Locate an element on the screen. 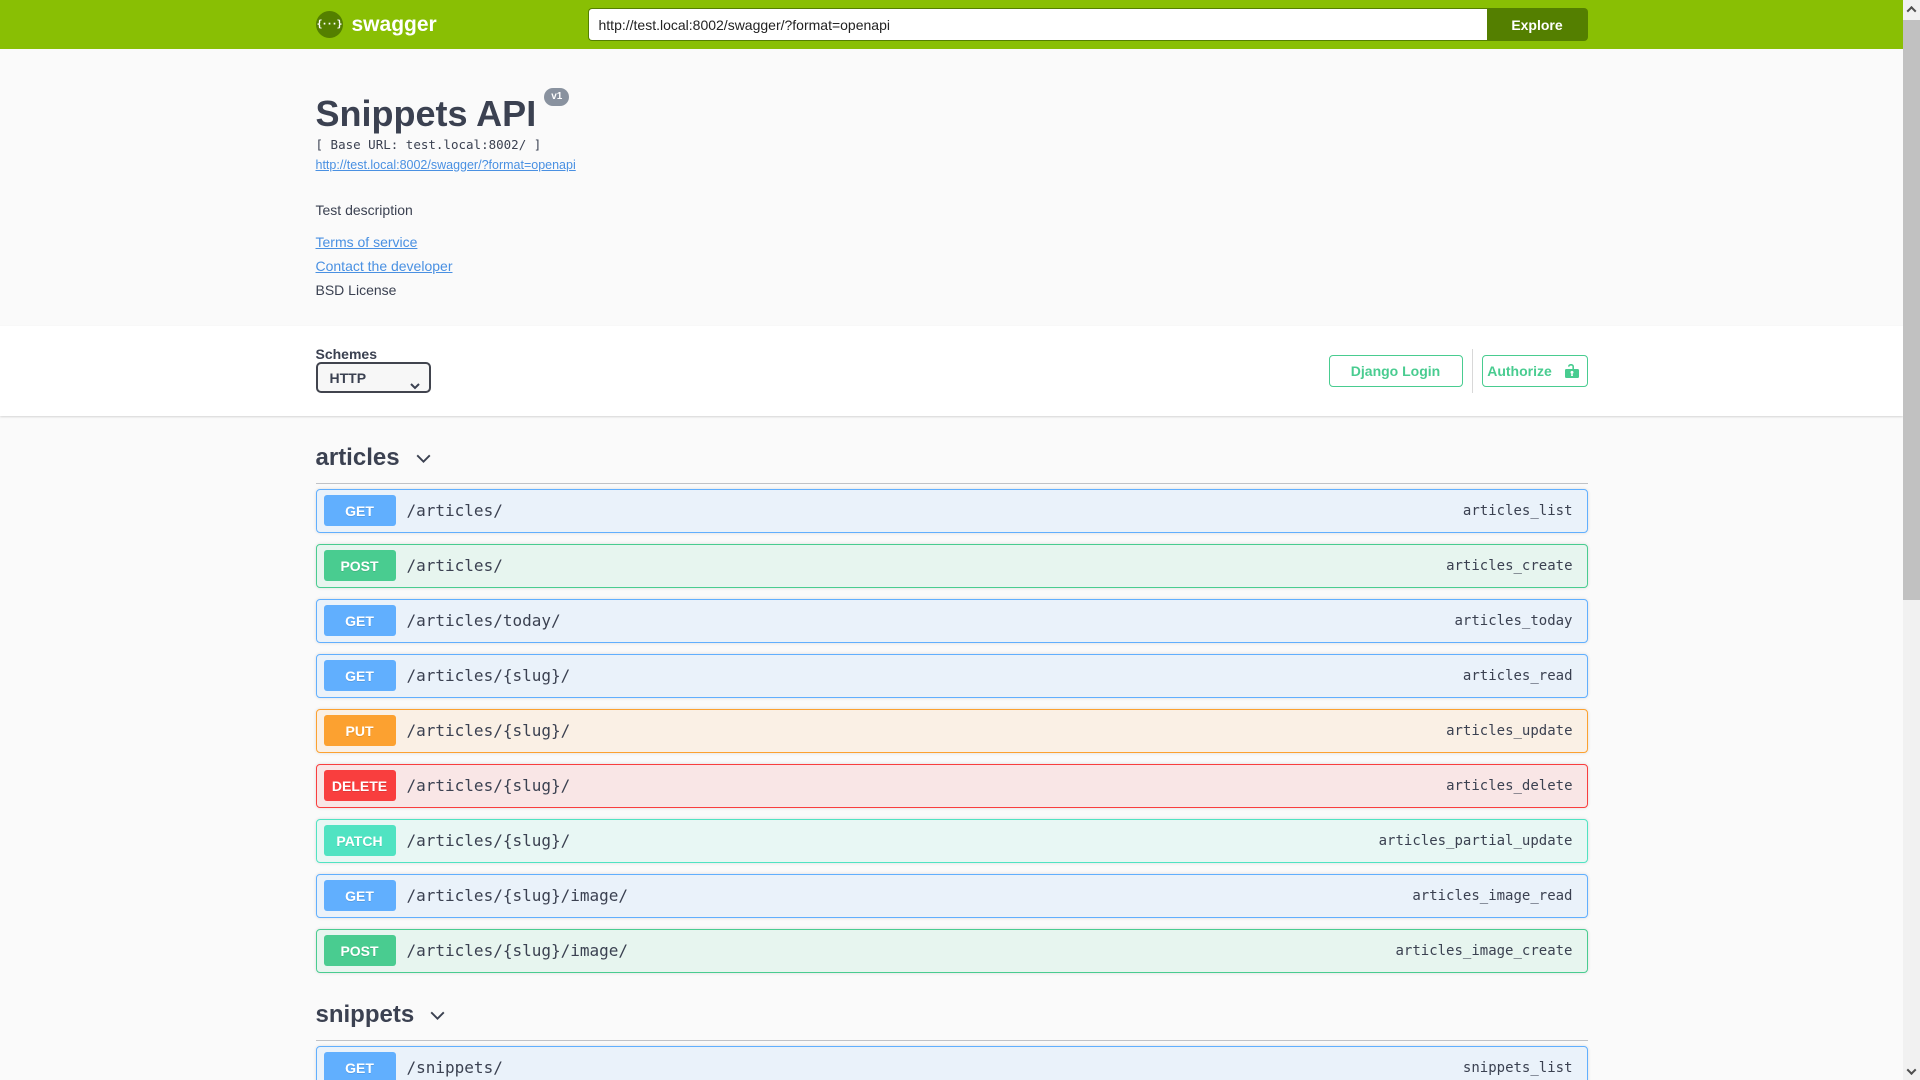 The height and width of the screenshot is (1080, 1920). operation-id: articles_partial_update is located at coordinates (1475, 840).